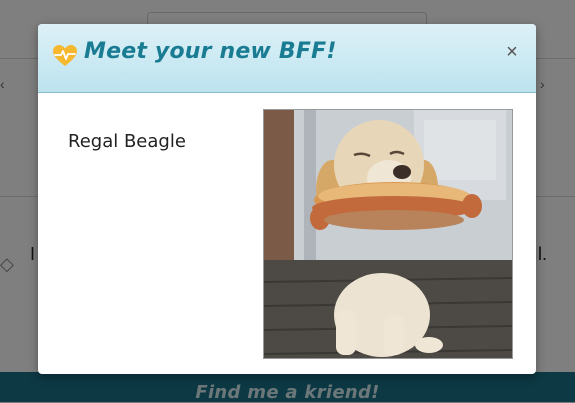 The image size is (575, 403). I want to click on dog-breed-name: Regal Beagle, so click(127, 141).